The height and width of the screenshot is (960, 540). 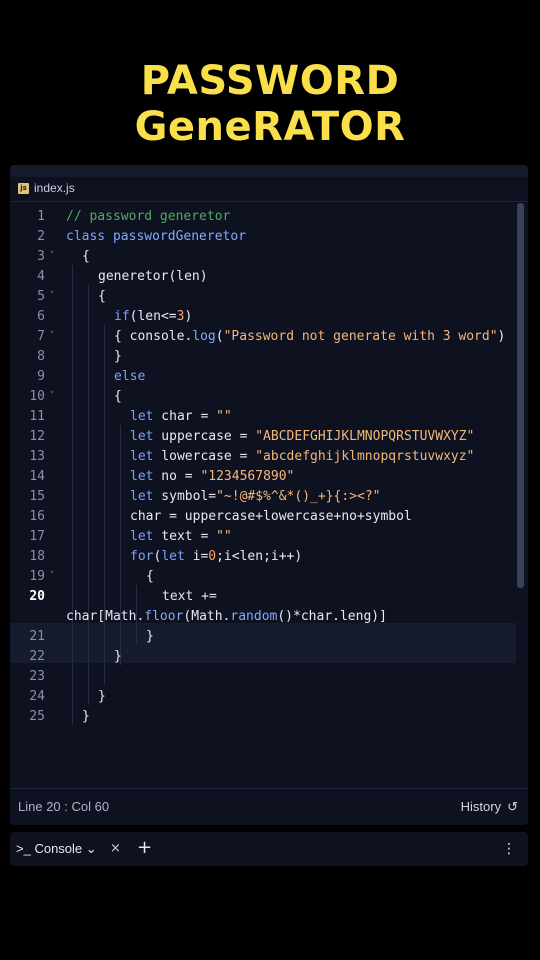 I want to click on code-token: symbol=, so click(x=185, y=496).